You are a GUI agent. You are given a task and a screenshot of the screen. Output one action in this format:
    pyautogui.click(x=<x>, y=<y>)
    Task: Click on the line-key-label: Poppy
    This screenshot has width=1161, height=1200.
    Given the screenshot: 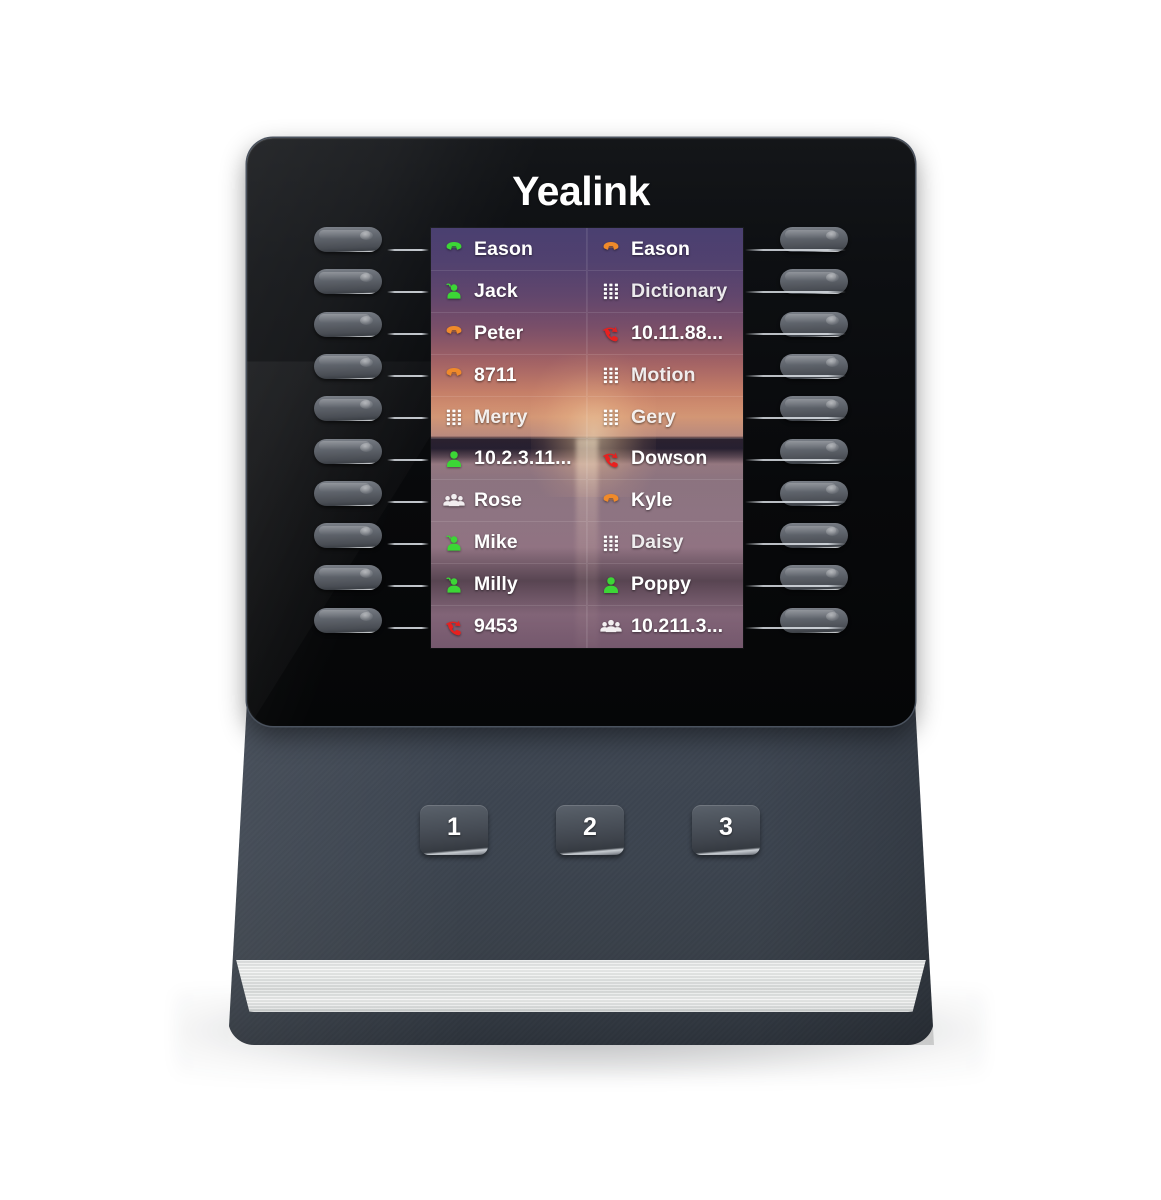 What is the action you would take?
    pyautogui.click(x=661, y=584)
    